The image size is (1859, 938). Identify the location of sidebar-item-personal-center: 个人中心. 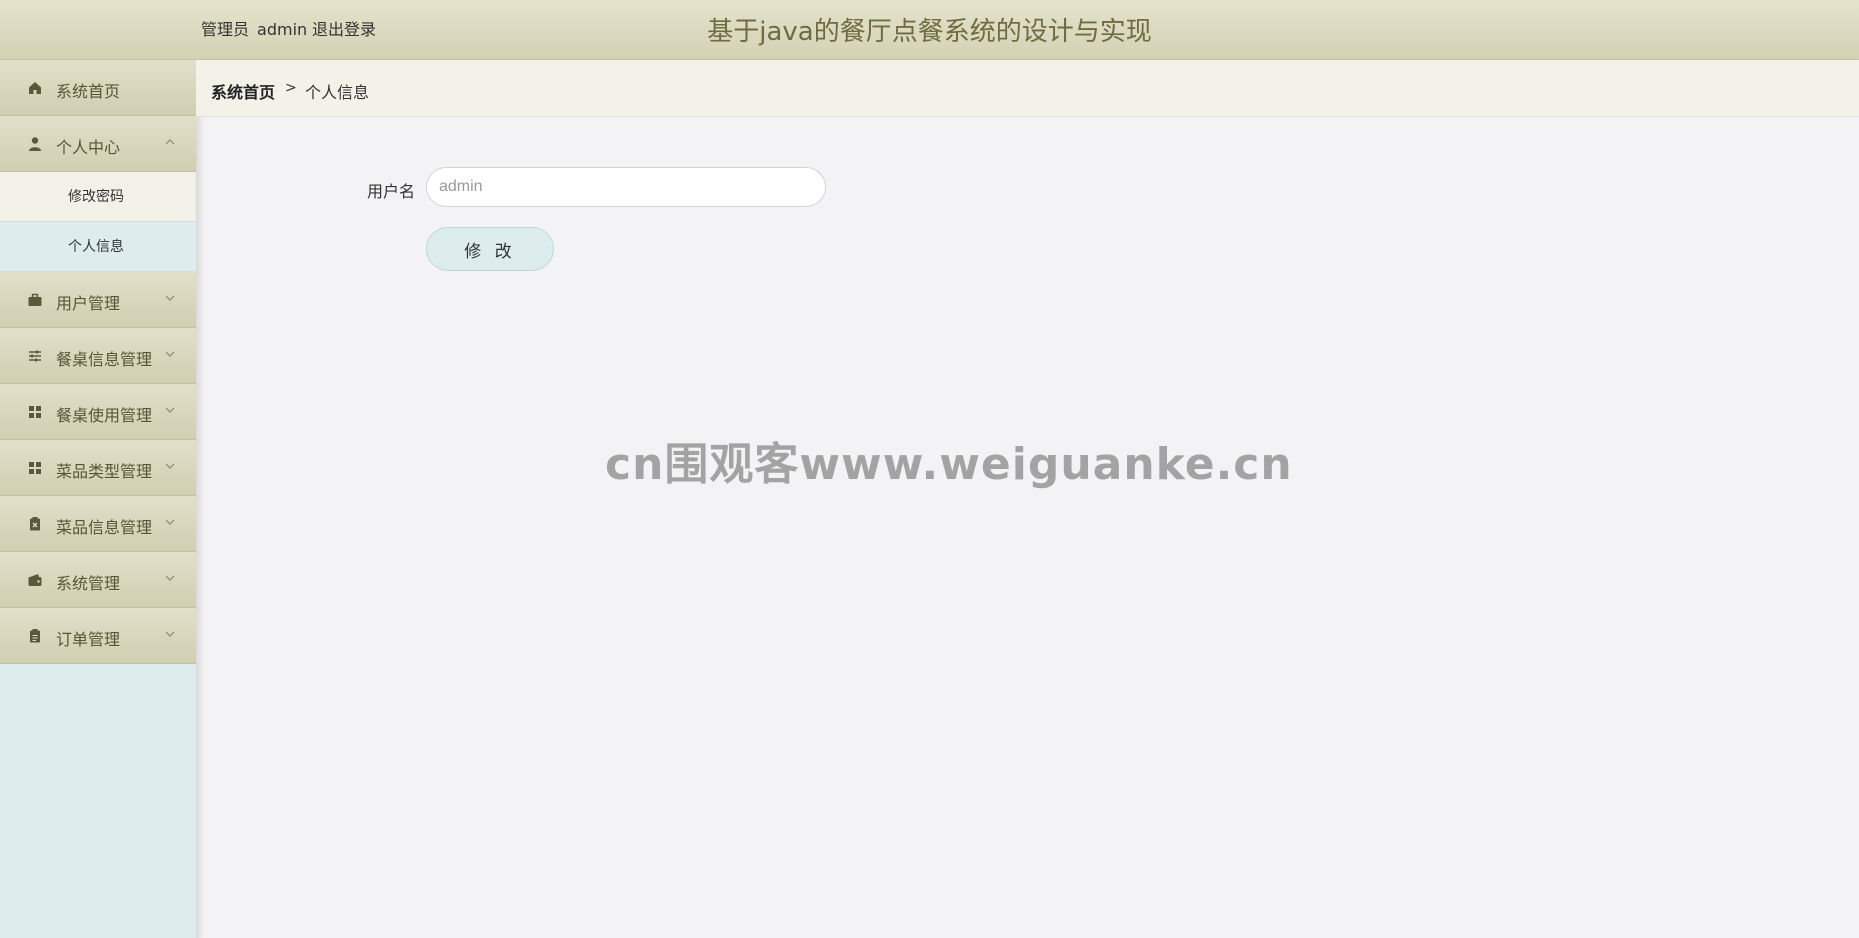
(98, 144).